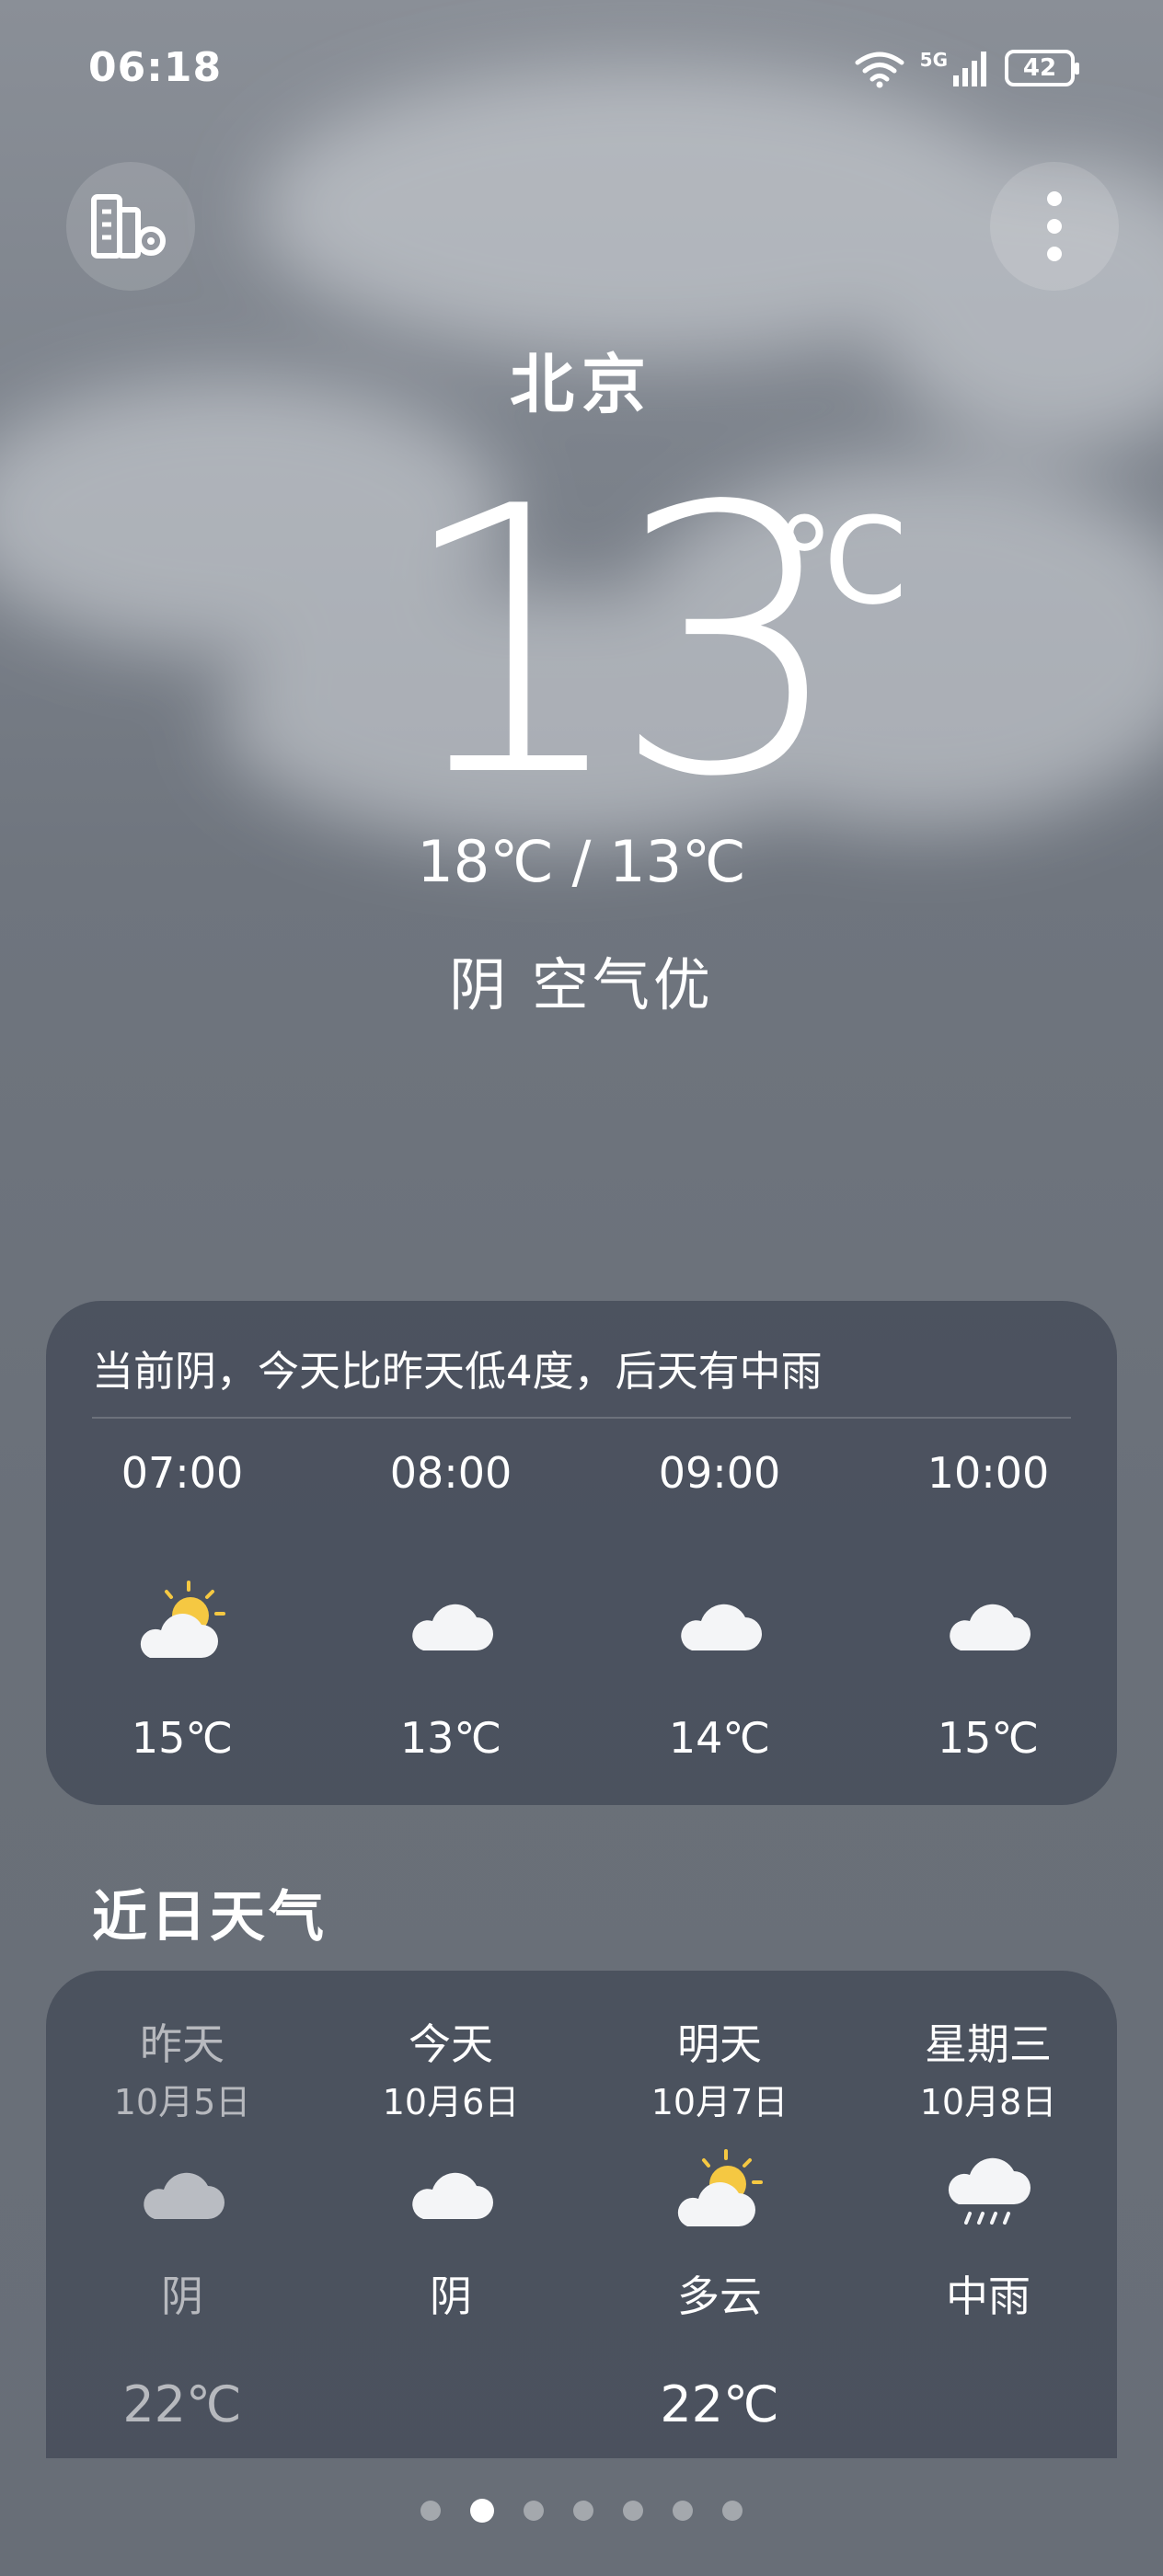  What do you see at coordinates (451, 1473) in the screenshot?
I see `hour-time: 08:00` at bounding box center [451, 1473].